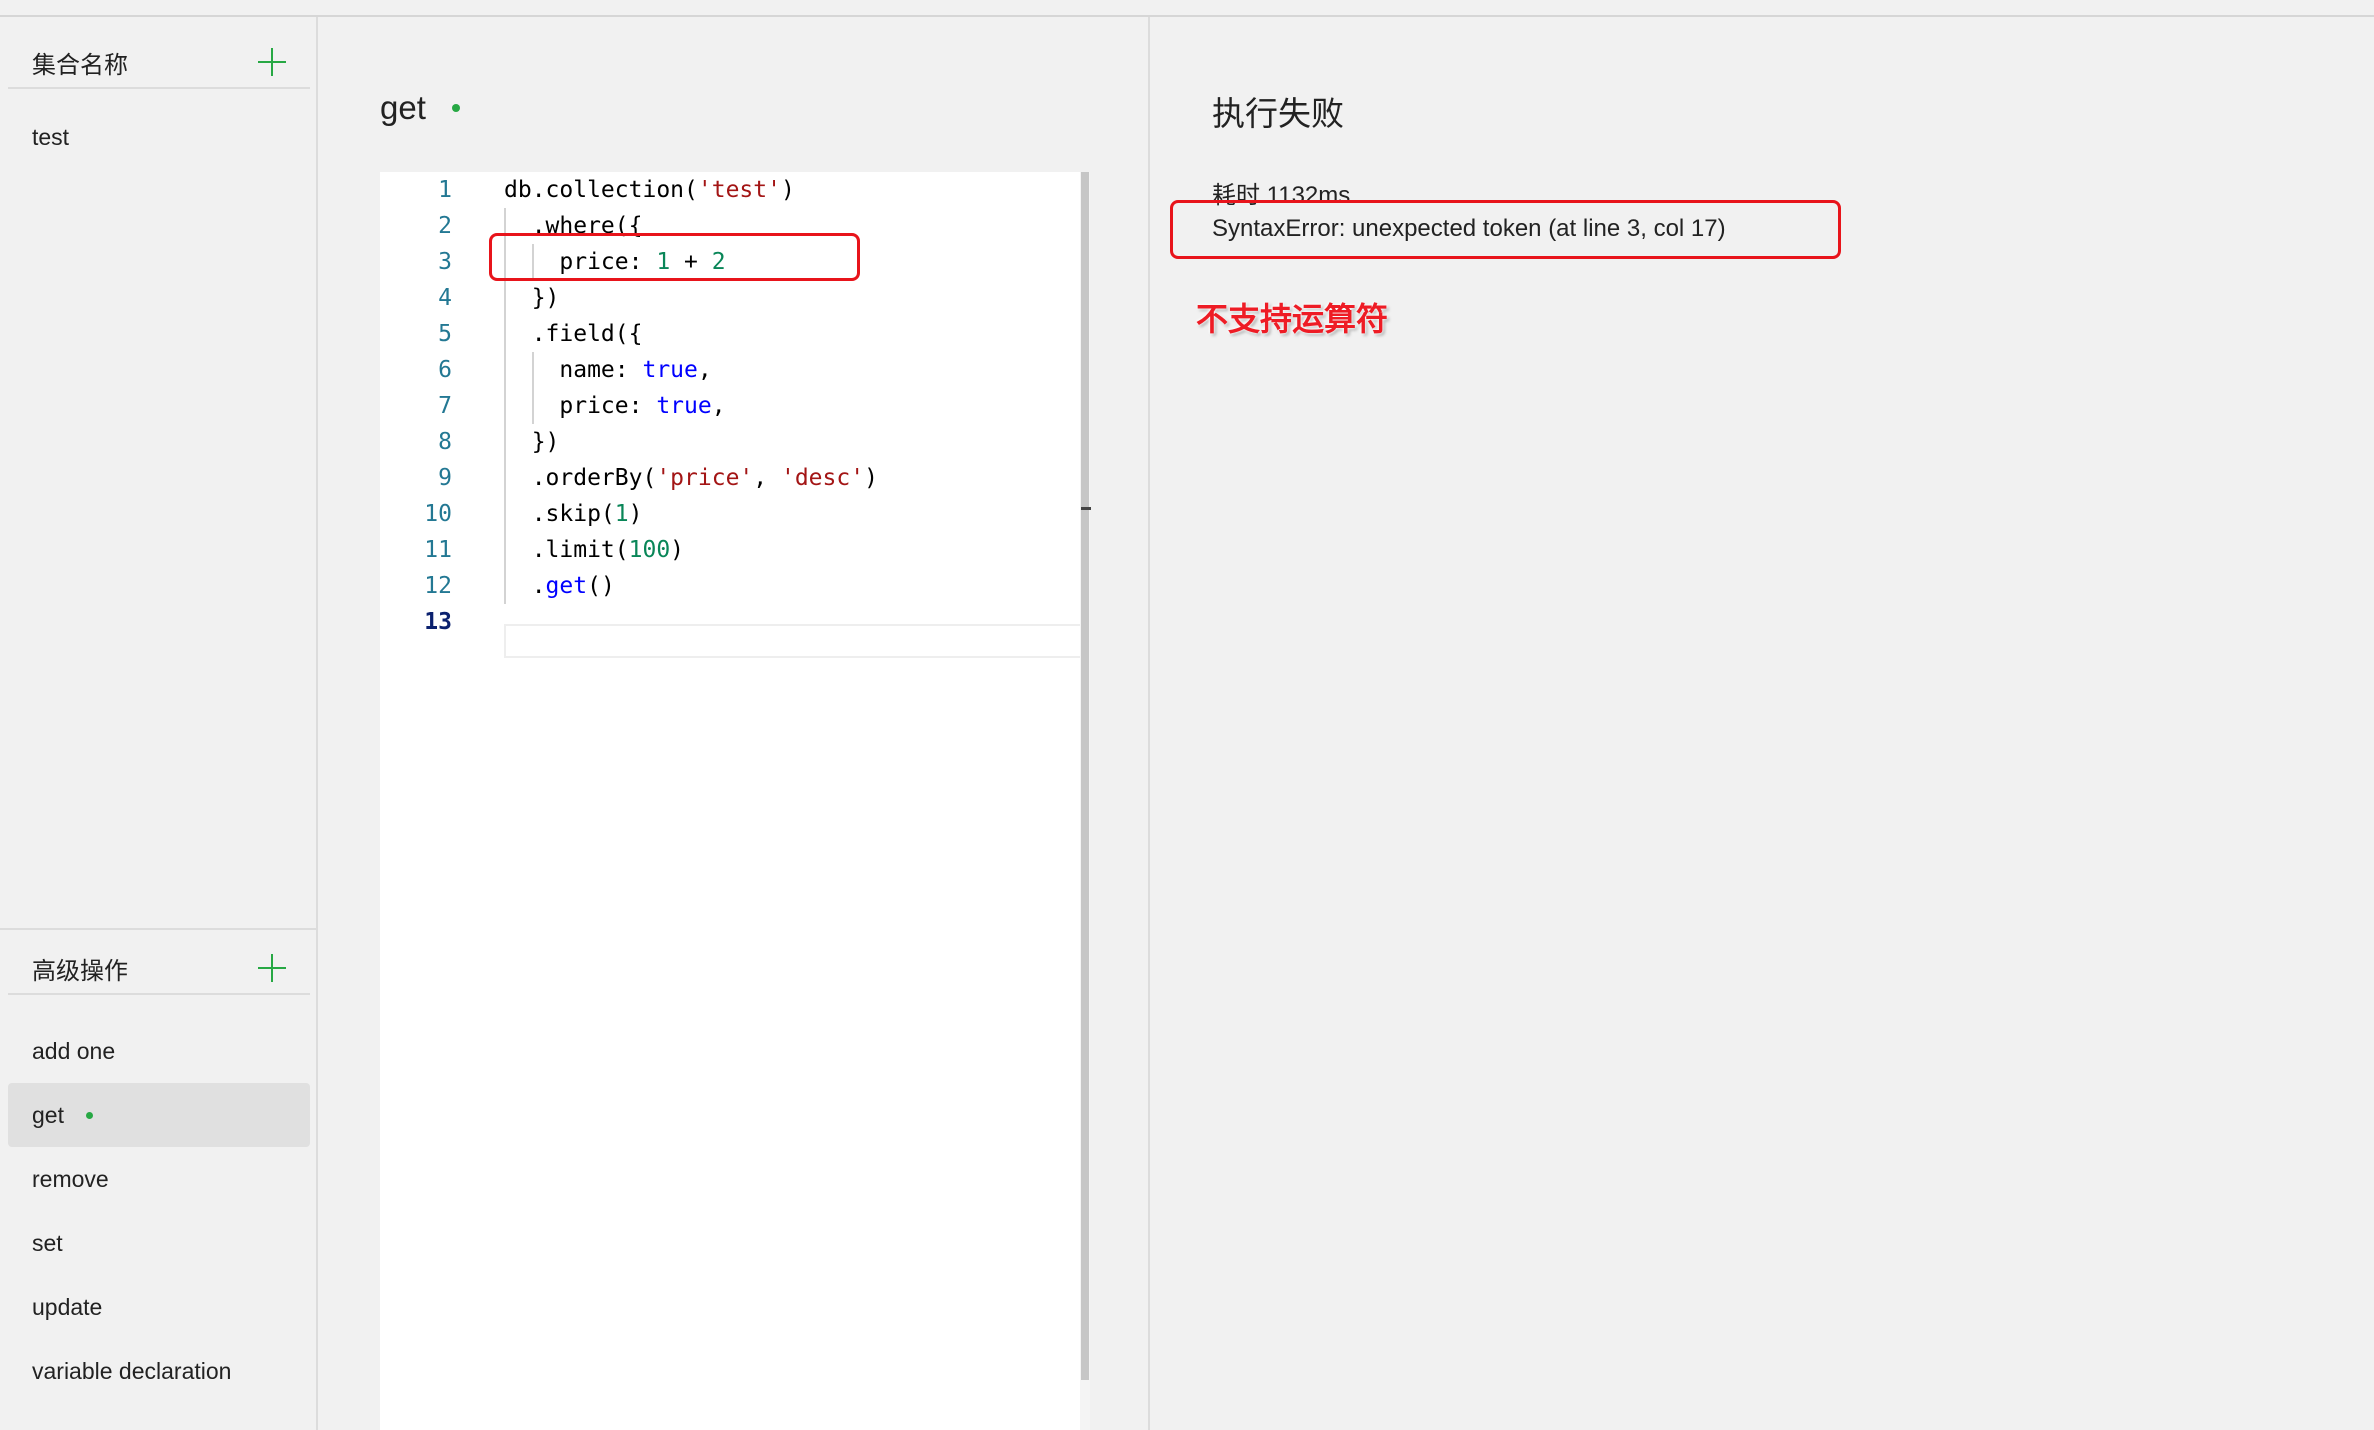  Describe the element at coordinates (730, 370) in the screenshot. I see `code-line: 6 name: true,` at that location.